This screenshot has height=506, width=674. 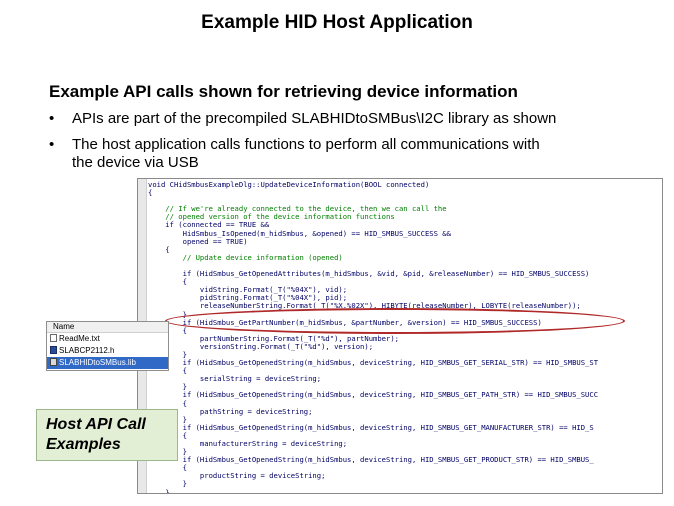 What do you see at coordinates (107, 327) in the screenshot?
I see `explorer-column-header: Name` at bounding box center [107, 327].